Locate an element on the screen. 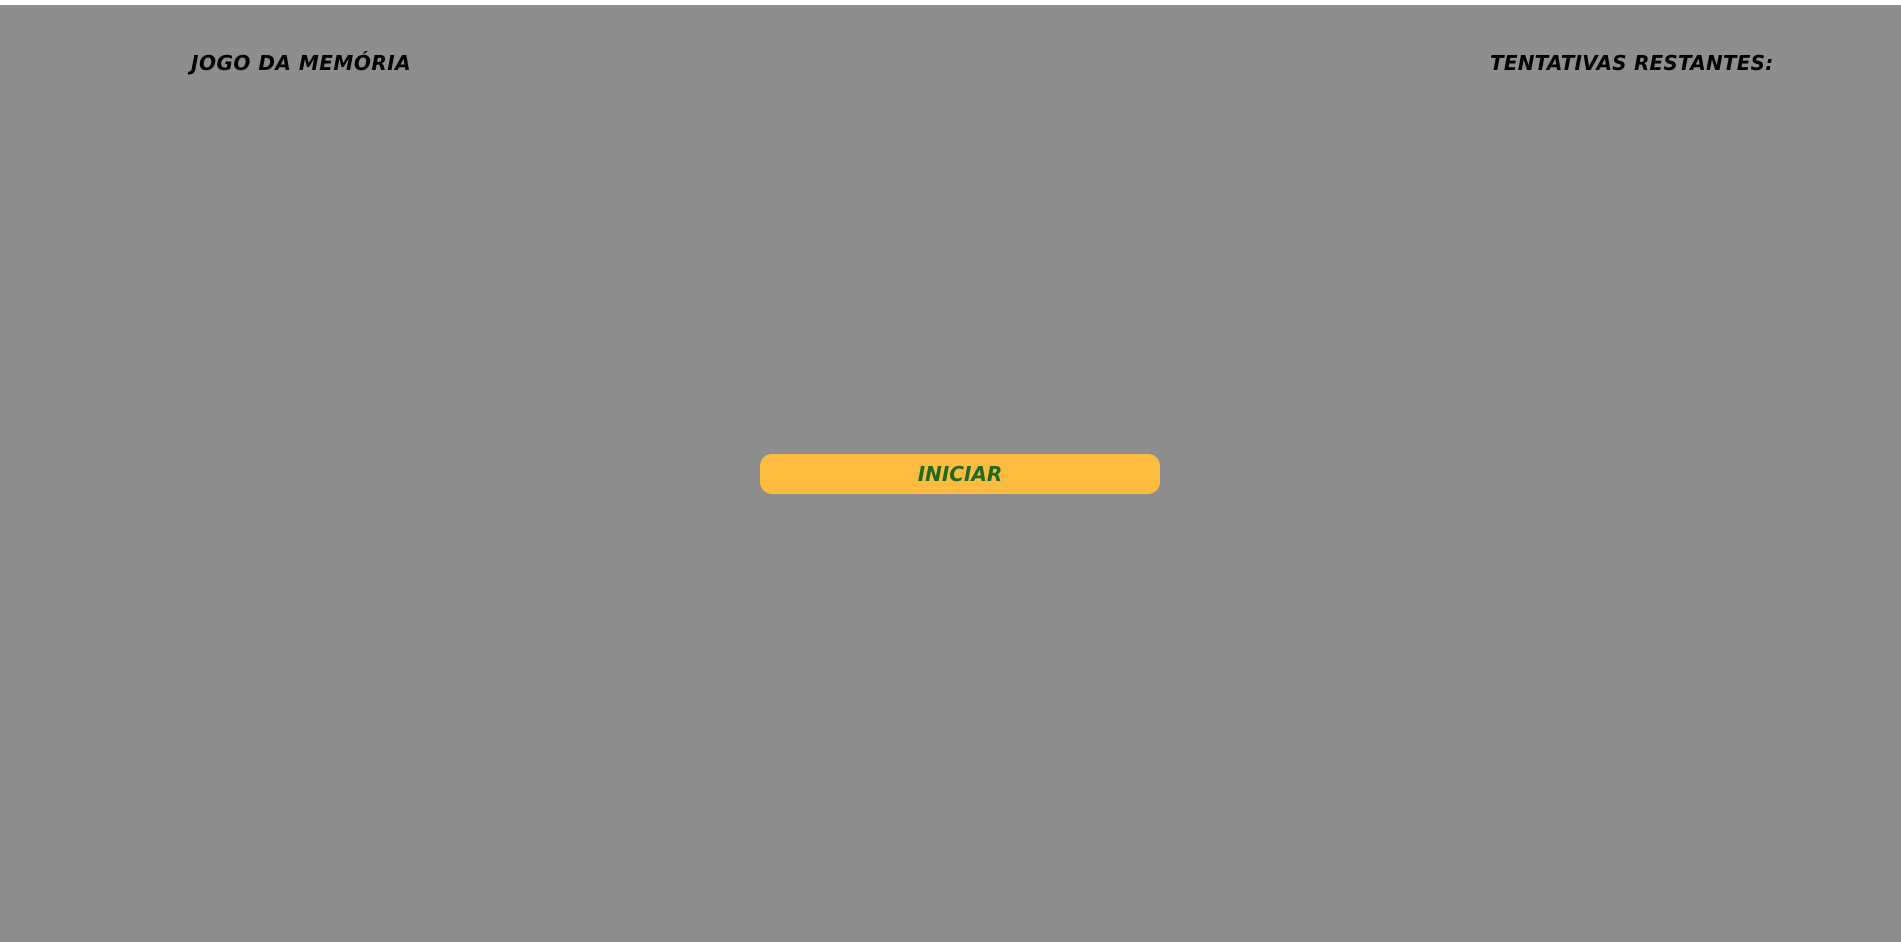 The image size is (1901, 942). start-button: INICIAR is located at coordinates (960, 474).